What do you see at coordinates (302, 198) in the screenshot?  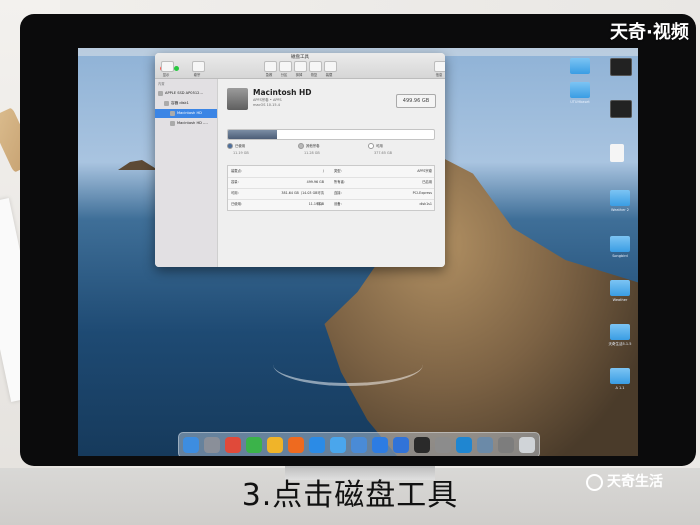 I see `info-value: 381.64 GB（14.03 GB可清除）` at bounding box center [302, 198].